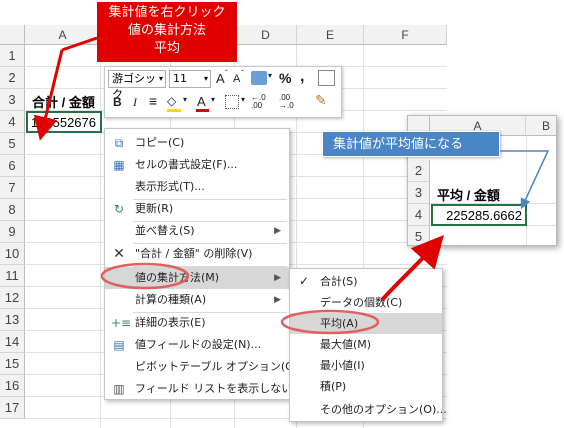  What do you see at coordinates (361, 302) in the screenshot?
I see `submenu-item-label: データの個数(C)` at bounding box center [361, 302].